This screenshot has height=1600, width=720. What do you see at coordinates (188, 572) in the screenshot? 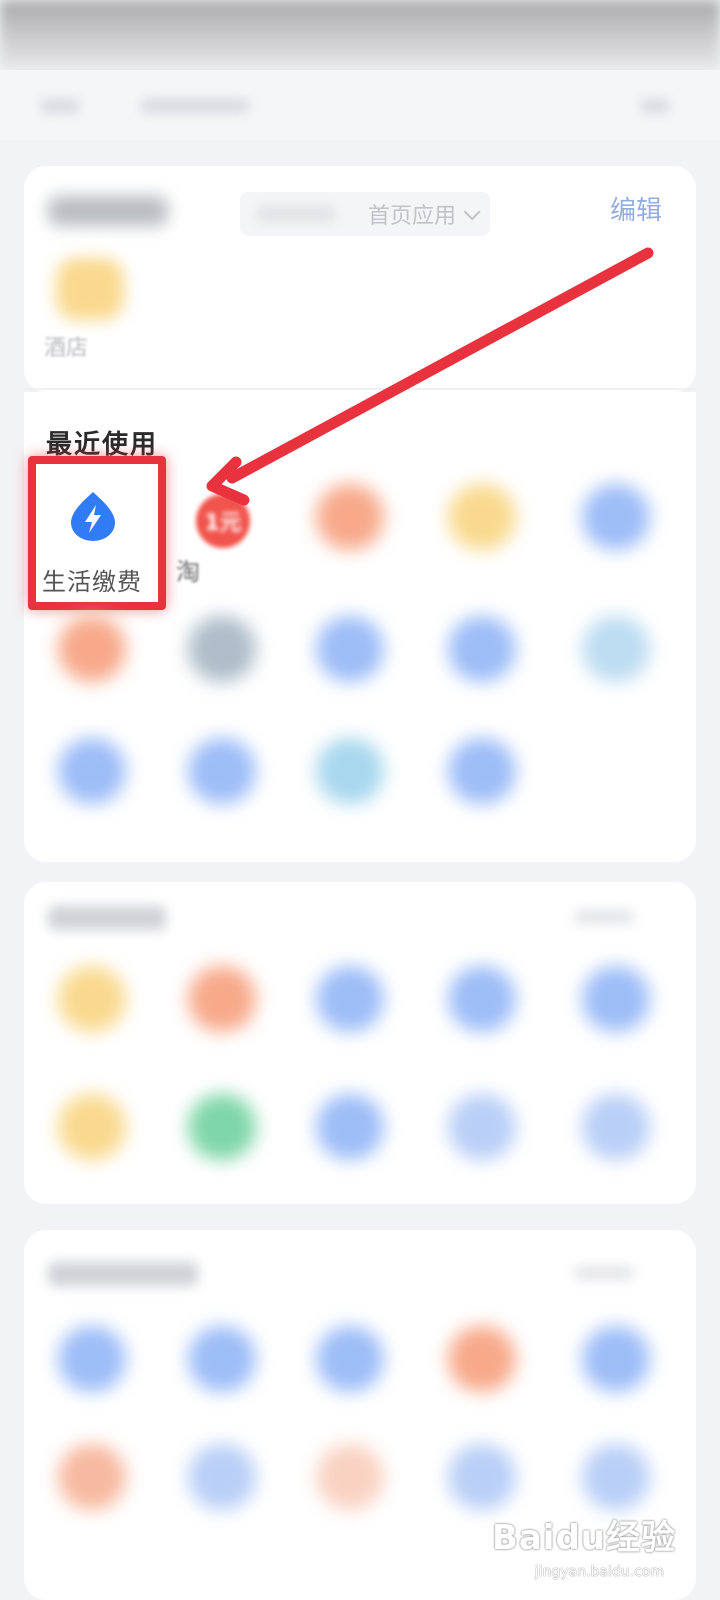
I see `taobao-app-label: 淘` at bounding box center [188, 572].